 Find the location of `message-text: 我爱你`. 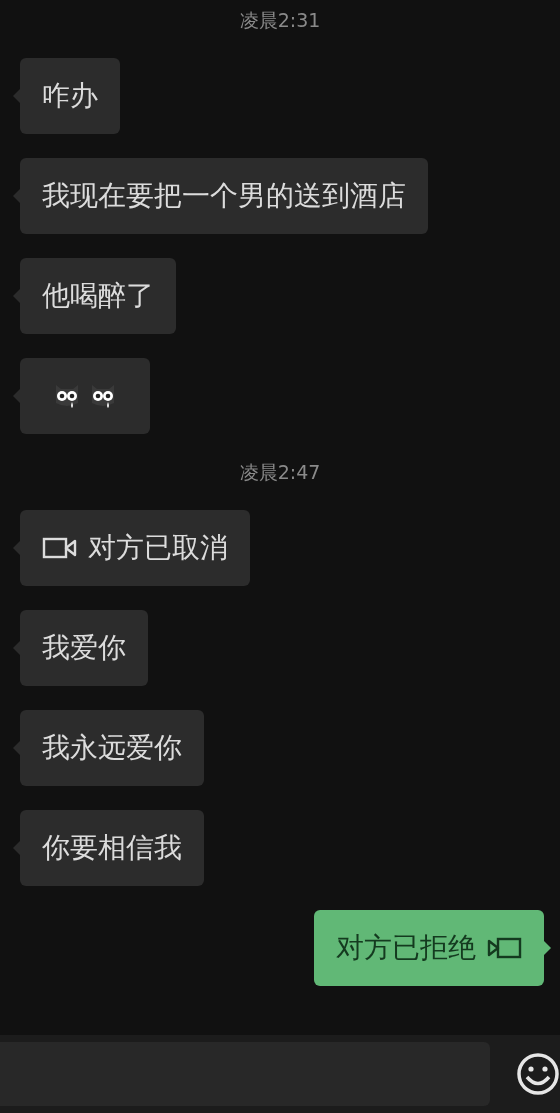

message-text: 我爱你 is located at coordinates (84, 648).